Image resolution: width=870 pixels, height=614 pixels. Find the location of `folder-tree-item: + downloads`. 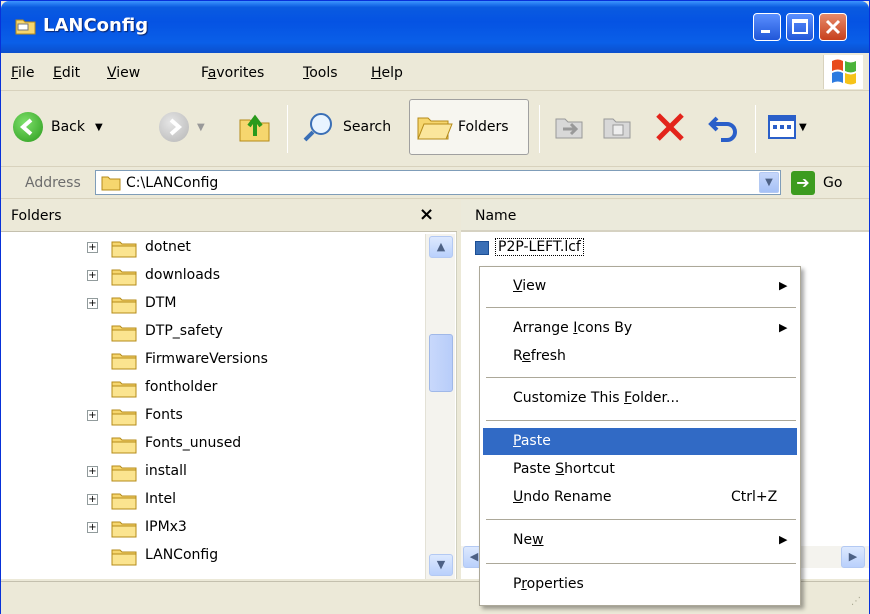

folder-tree-item: + downloads is located at coordinates (213, 276).